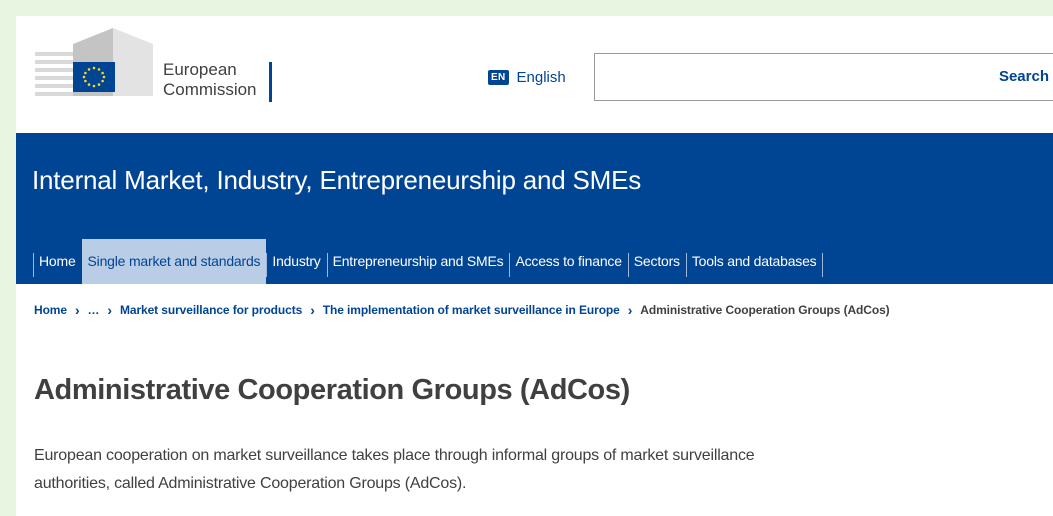 The width and height of the screenshot is (1053, 516). Describe the element at coordinates (754, 261) in the screenshot. I see `nav-item-tools-and-databases: Tools and databases` at that location.